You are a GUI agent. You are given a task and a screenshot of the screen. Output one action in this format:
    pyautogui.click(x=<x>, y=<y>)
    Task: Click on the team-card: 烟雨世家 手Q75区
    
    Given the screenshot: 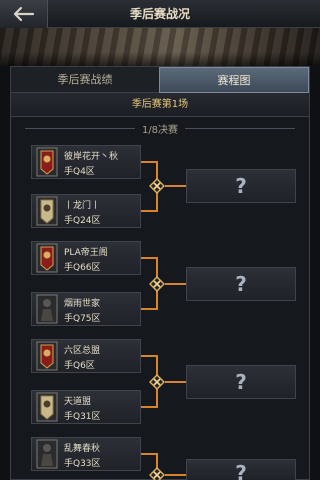 What is the action you would take?
    pyautogui.click(x=86, y=309)
    